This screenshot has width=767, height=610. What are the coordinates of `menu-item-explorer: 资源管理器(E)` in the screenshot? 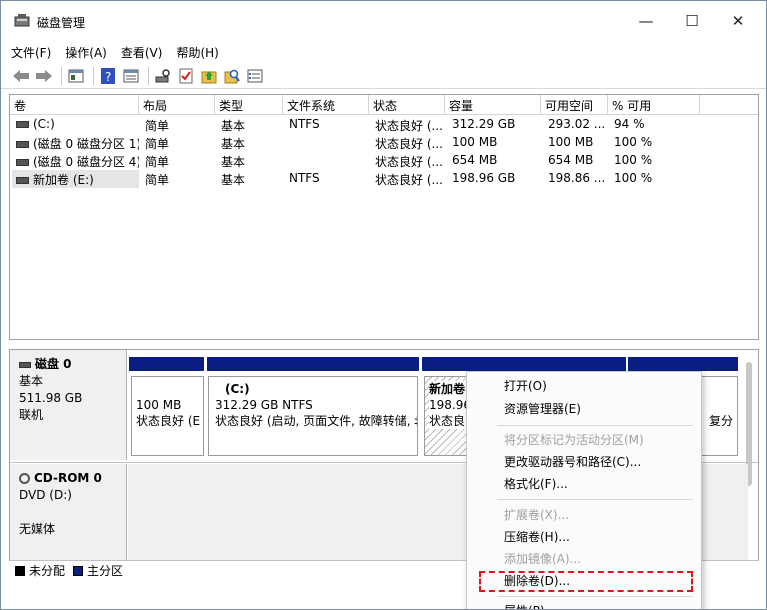 It's located at (542, 409).